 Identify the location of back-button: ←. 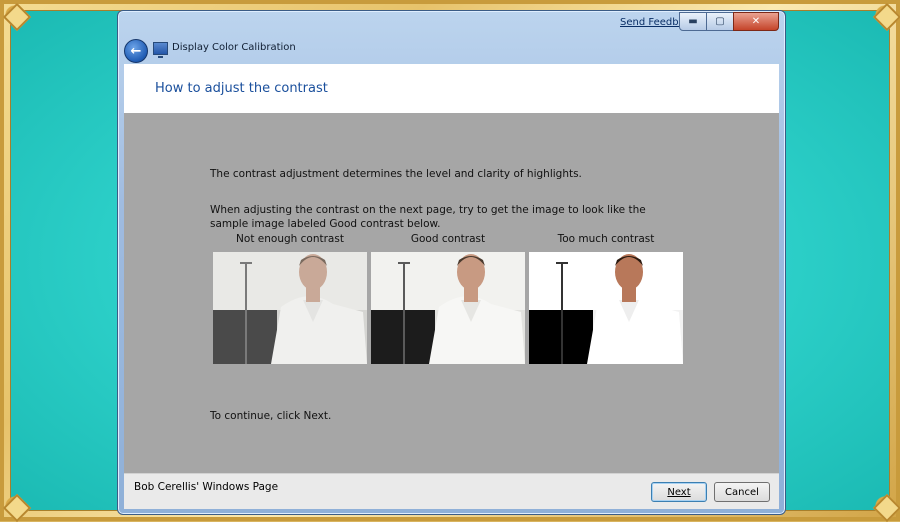
(136, 51).